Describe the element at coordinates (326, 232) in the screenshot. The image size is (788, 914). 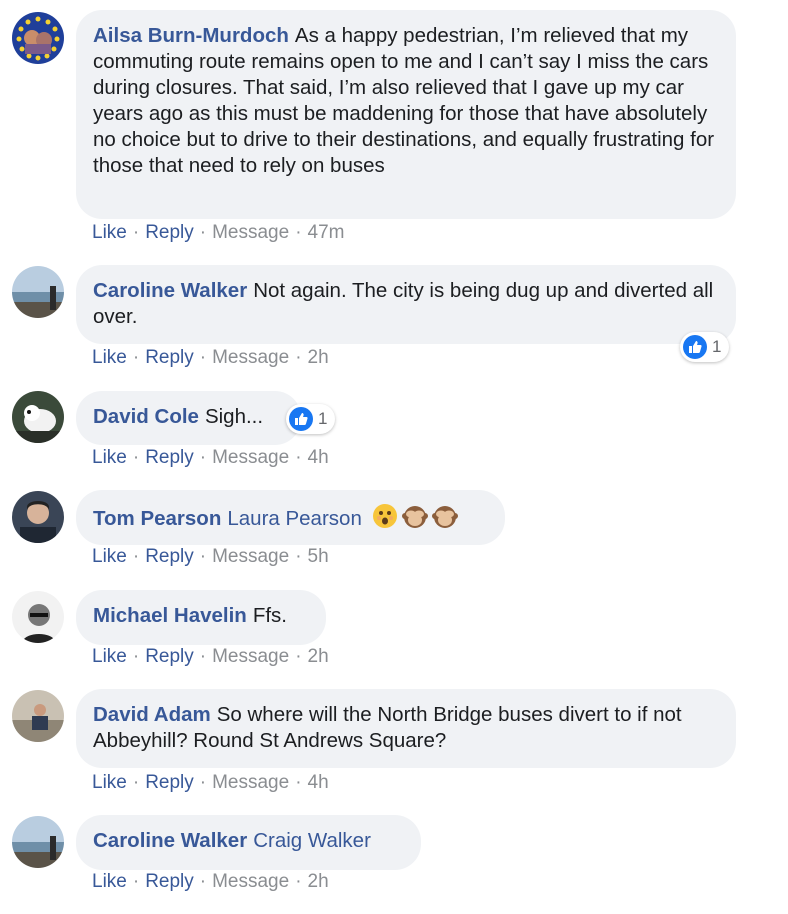
I see `comment-time: 47m` at that location.